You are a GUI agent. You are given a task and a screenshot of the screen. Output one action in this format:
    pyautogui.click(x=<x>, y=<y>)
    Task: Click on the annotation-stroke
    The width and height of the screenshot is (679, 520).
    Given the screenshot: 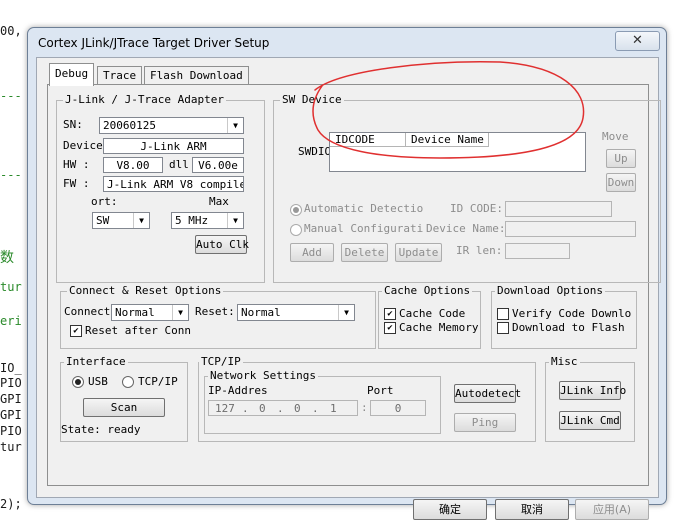 What is the action you would take?
    pyautogui.click(x=448, y=110)
    